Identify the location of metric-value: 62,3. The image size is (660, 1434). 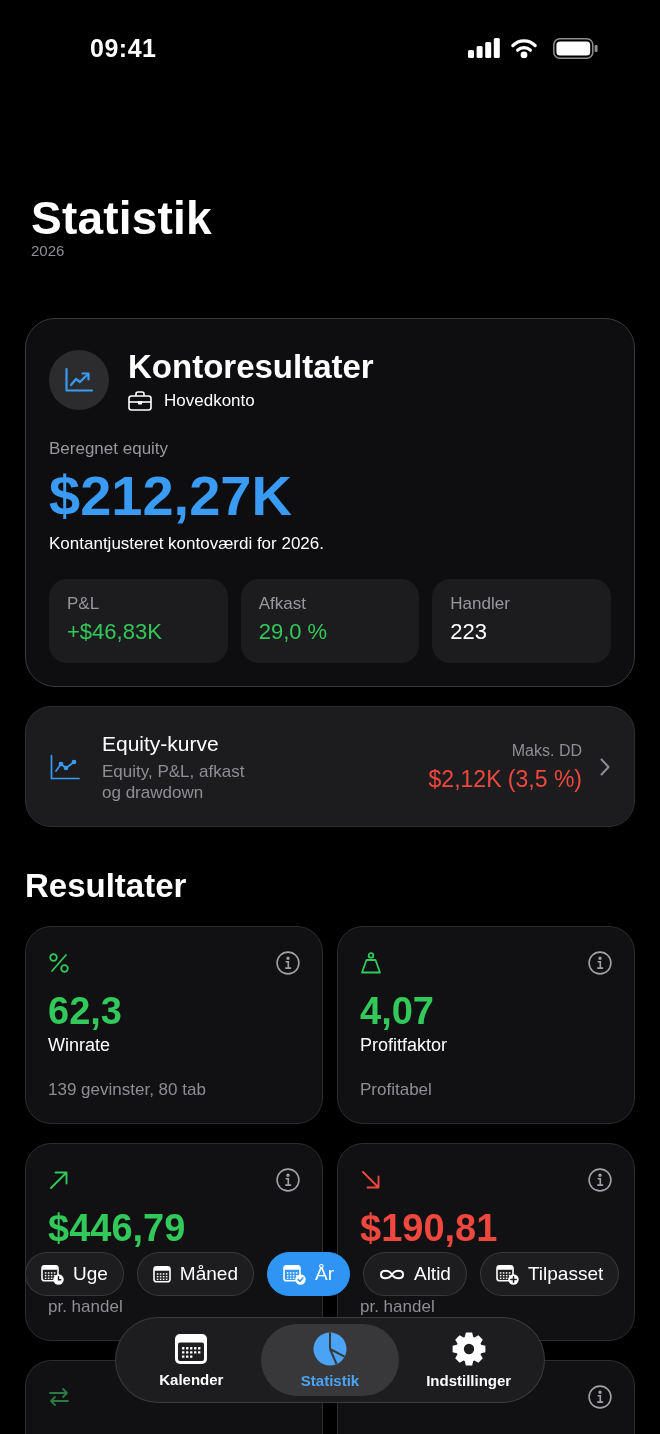
(85, 1011).